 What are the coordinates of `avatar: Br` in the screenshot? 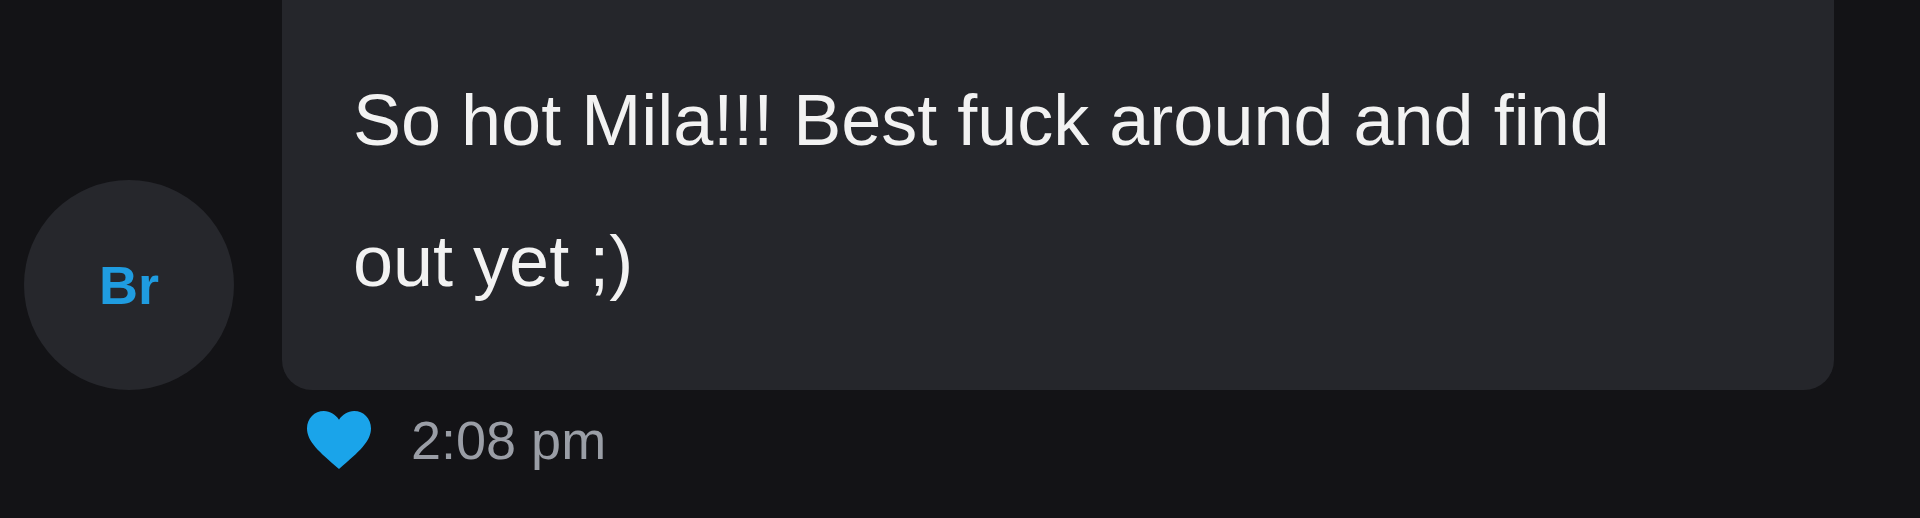 It's located at (129, 285).